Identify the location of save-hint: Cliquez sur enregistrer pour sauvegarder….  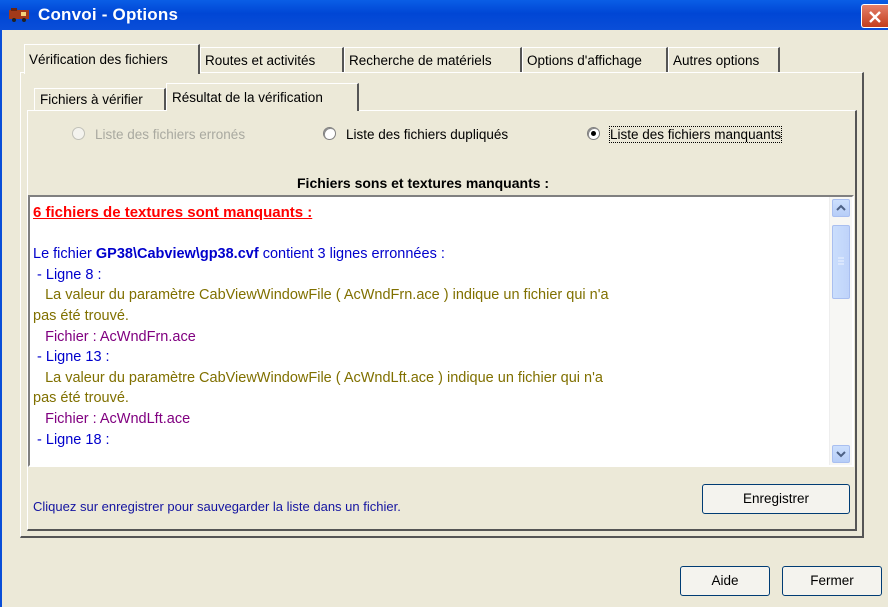
(217, 506).